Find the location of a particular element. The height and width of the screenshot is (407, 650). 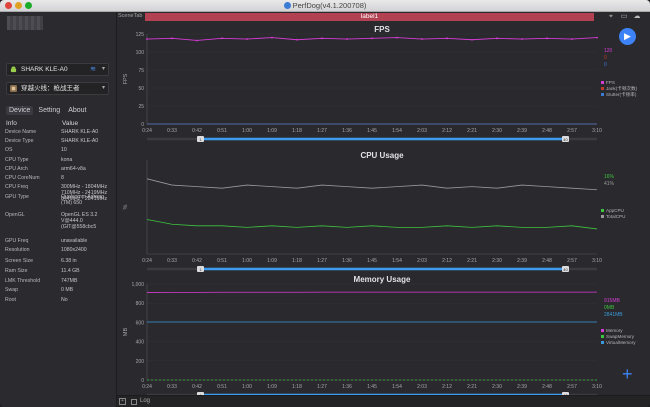

x-tick-label: 1:27 is located at coordinates (322, 131).